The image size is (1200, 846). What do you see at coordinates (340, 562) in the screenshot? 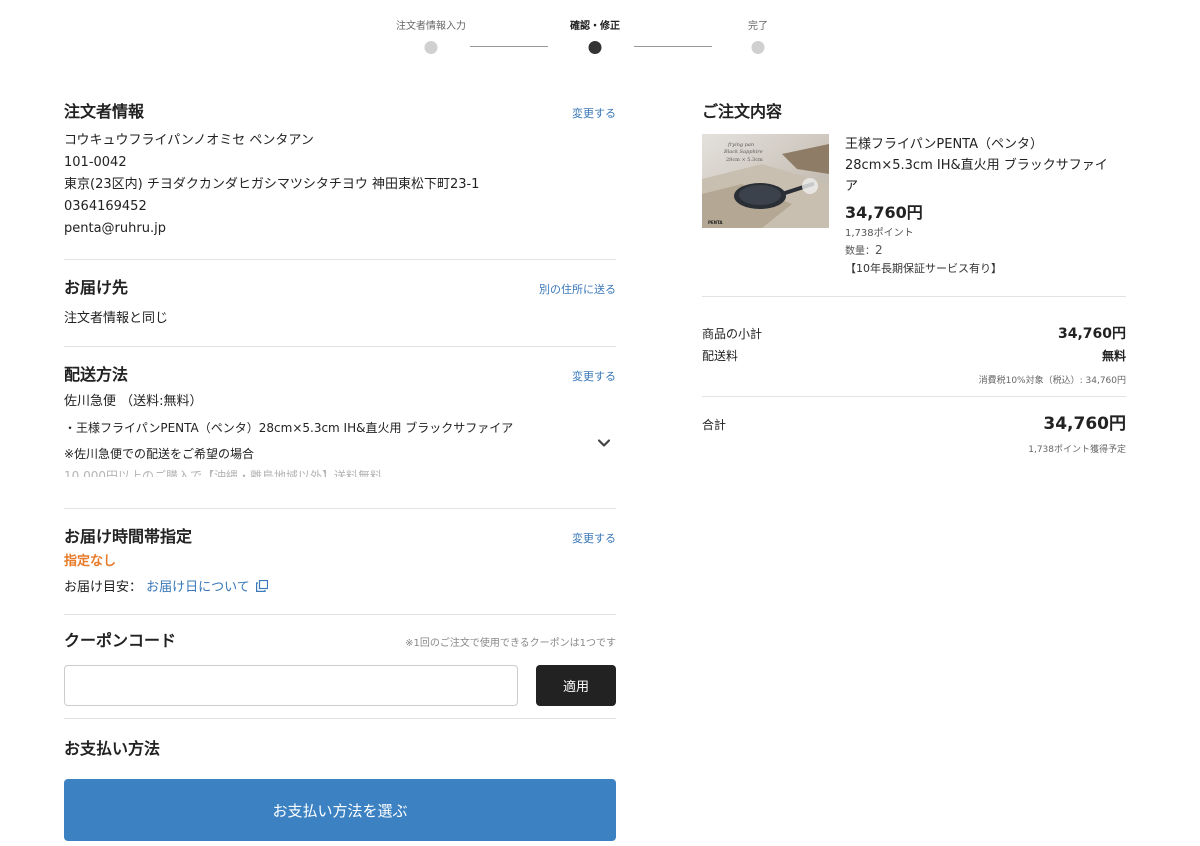
I see `delivery-time-section: お届け時間帯指定 変更する 指定なし お届け目安： お届け日について` at bounding box center [340, 562].